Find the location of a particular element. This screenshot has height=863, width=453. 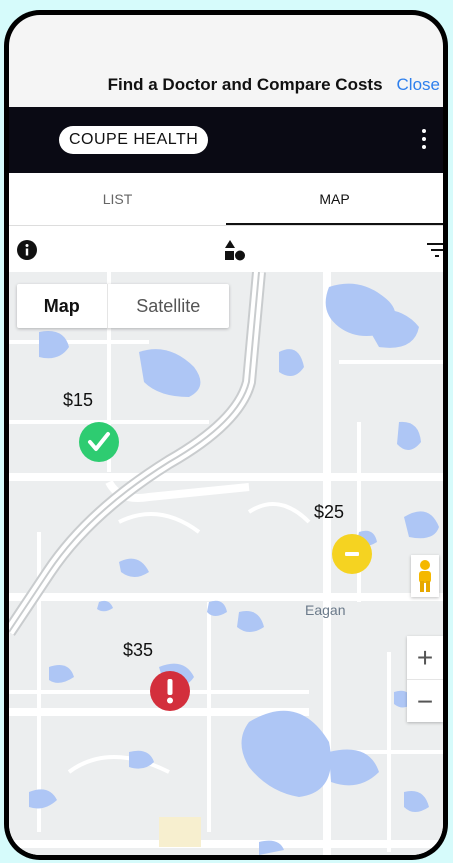

map-marker-alert is located at coordinates (170, 691).